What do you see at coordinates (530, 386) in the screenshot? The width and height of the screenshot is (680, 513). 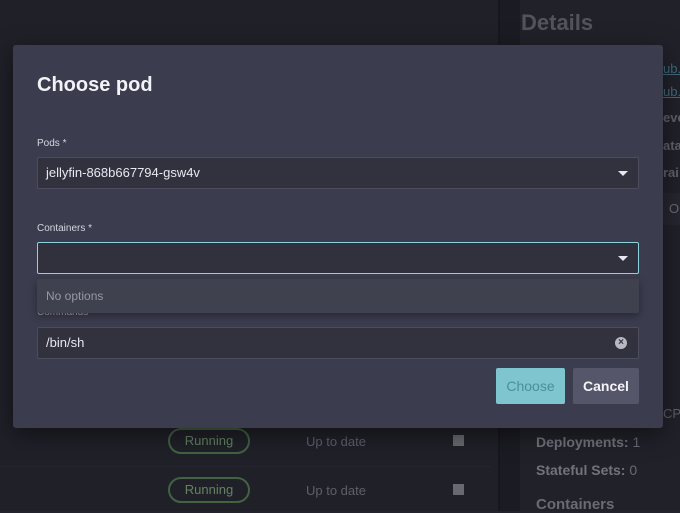 I see `choose-button: Choose` at bounding box center [530, 386].